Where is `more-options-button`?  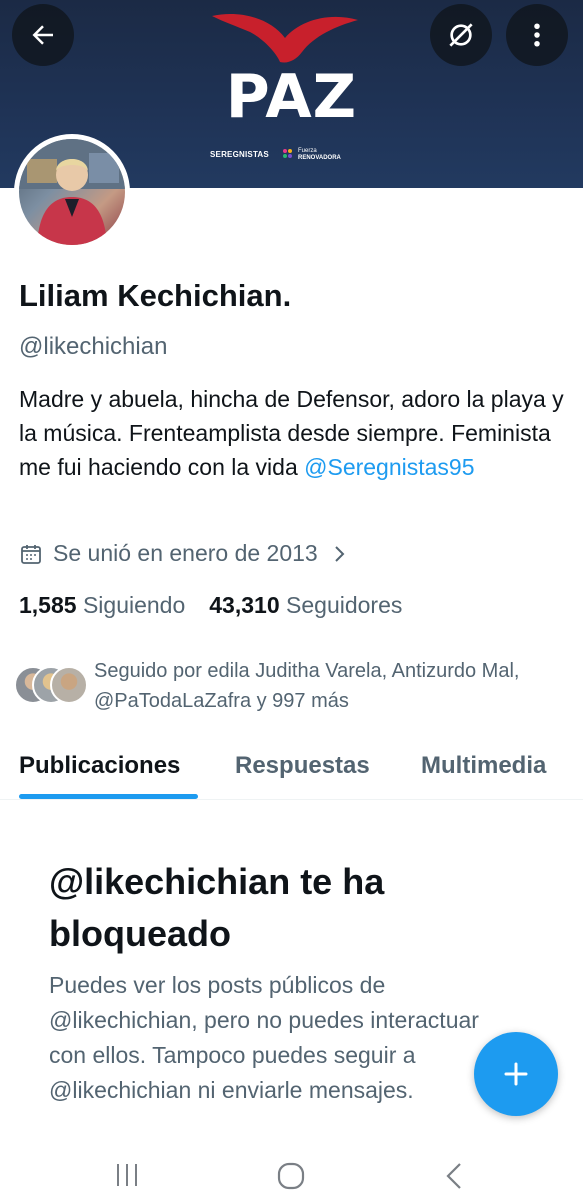
more-options-button is located at coordinates (537, 35).